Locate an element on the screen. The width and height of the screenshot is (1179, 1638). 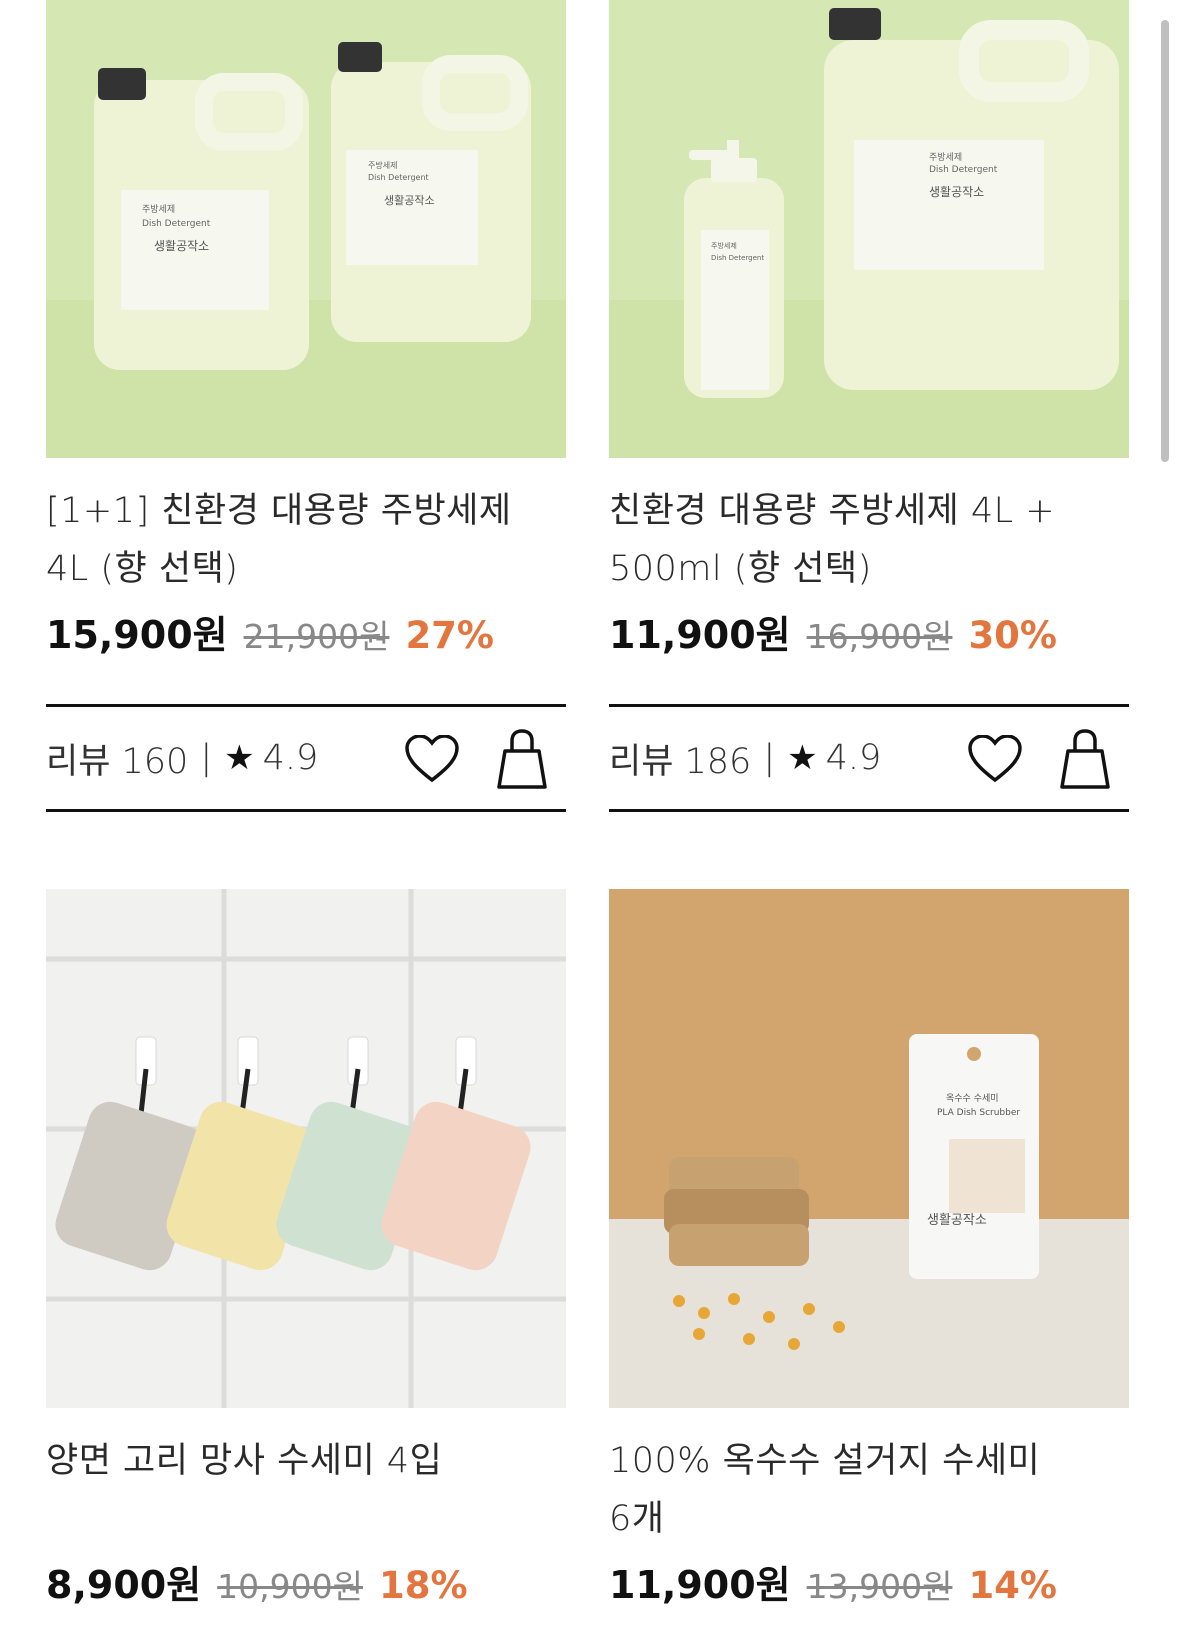
discount-rate: 18% is located at coordinates (423, 1585).